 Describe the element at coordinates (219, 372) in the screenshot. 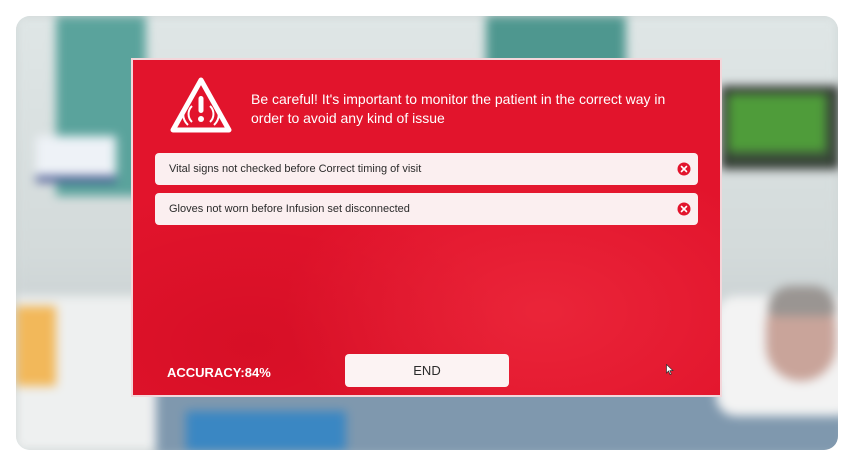

I see `accuracy-label: ACCURACY:84%` at that location.